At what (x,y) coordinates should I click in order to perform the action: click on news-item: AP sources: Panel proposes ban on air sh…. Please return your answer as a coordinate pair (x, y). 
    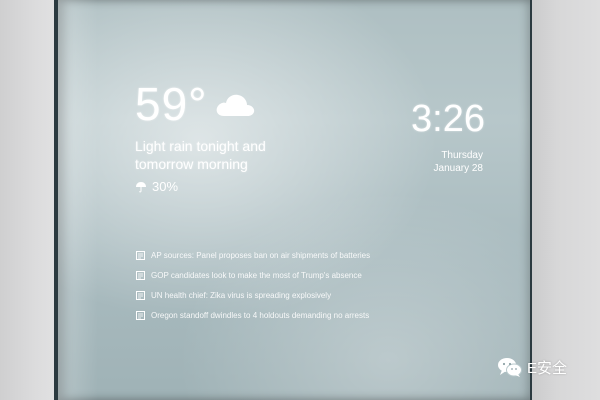
    Looking at the image, I should click on (271, 255).